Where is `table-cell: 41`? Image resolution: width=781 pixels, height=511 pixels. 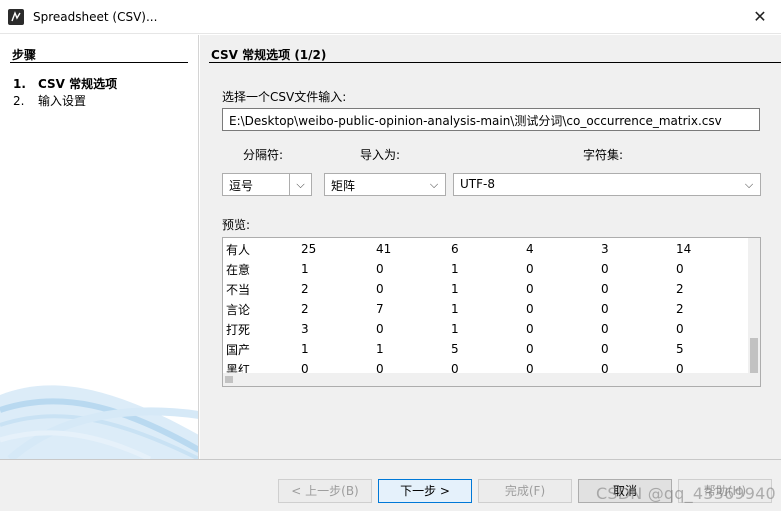 table-cell: 41 is located at coordinates (384, 249).